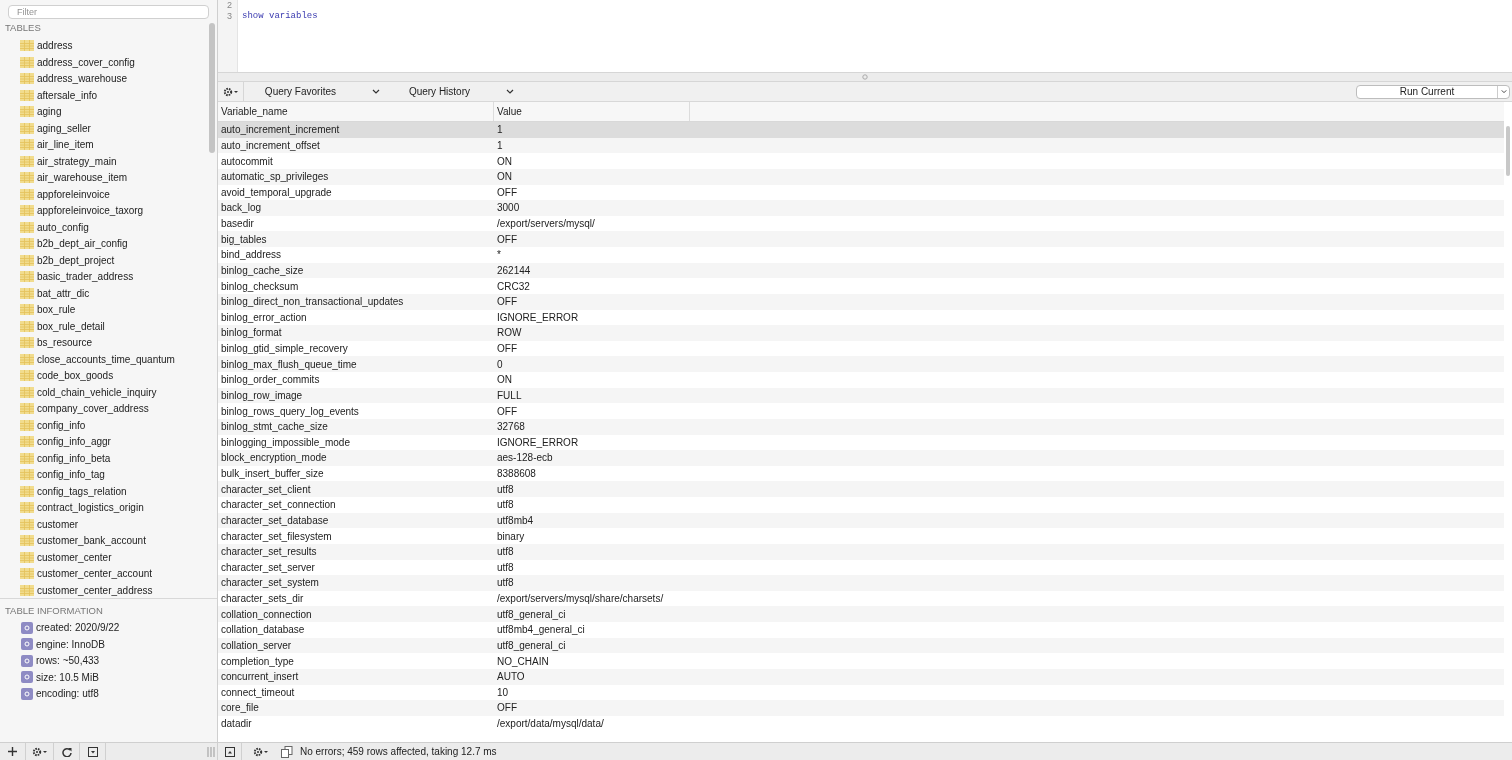 Image resolution: width=1512 pixels, height=760 pixels. I want to click on table-row: back_log 3000, so click(861, 208).